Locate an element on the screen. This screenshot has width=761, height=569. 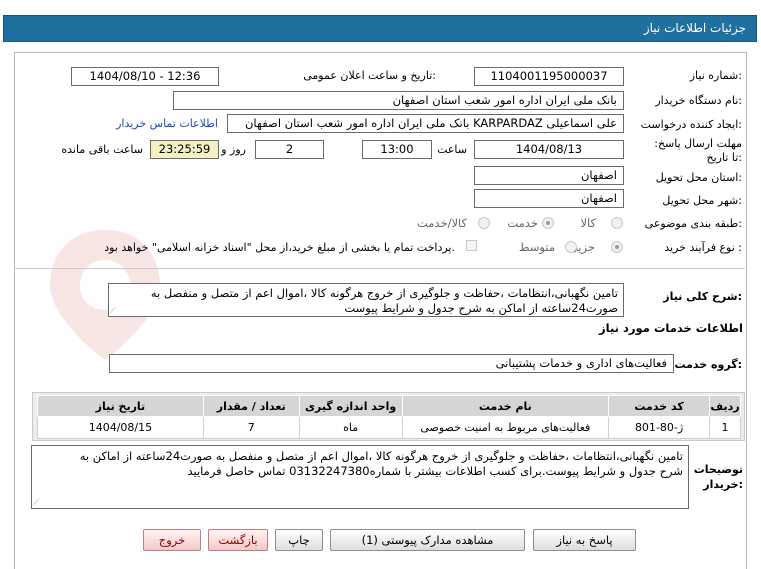
service-group-field: فعالیت‌های اداری و خدمات پشتیبانی is located at coordinates (391, 363).